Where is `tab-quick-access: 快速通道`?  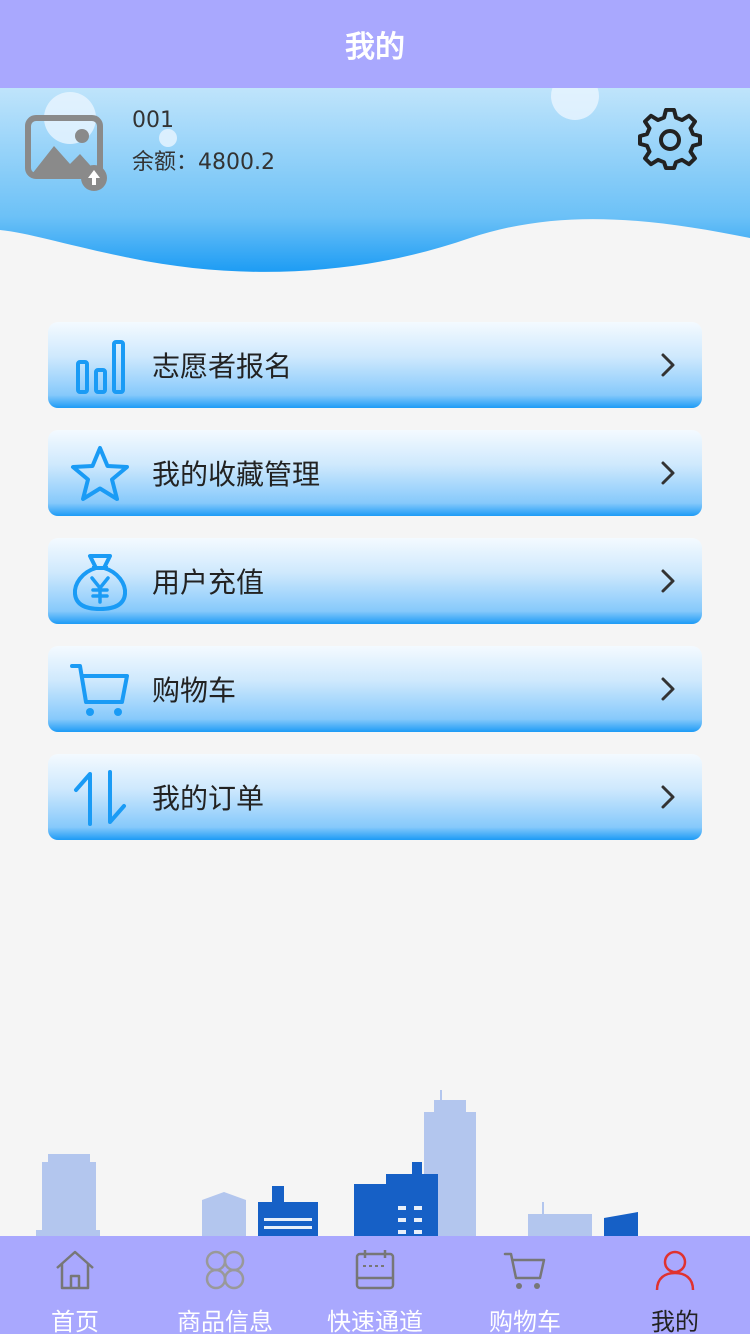
tab-quick-access: 快速通道 is located at coordinates (375, 1285).